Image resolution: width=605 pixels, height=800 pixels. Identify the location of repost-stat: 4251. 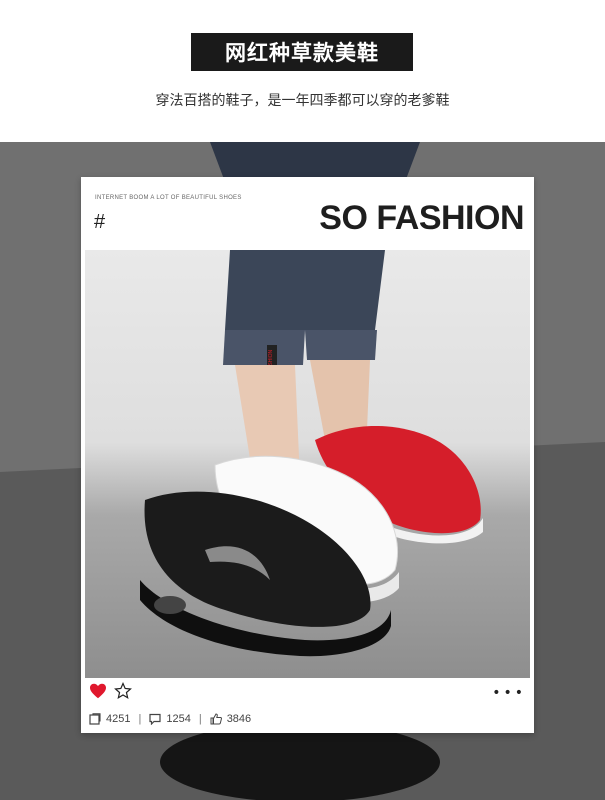
(109, 719).